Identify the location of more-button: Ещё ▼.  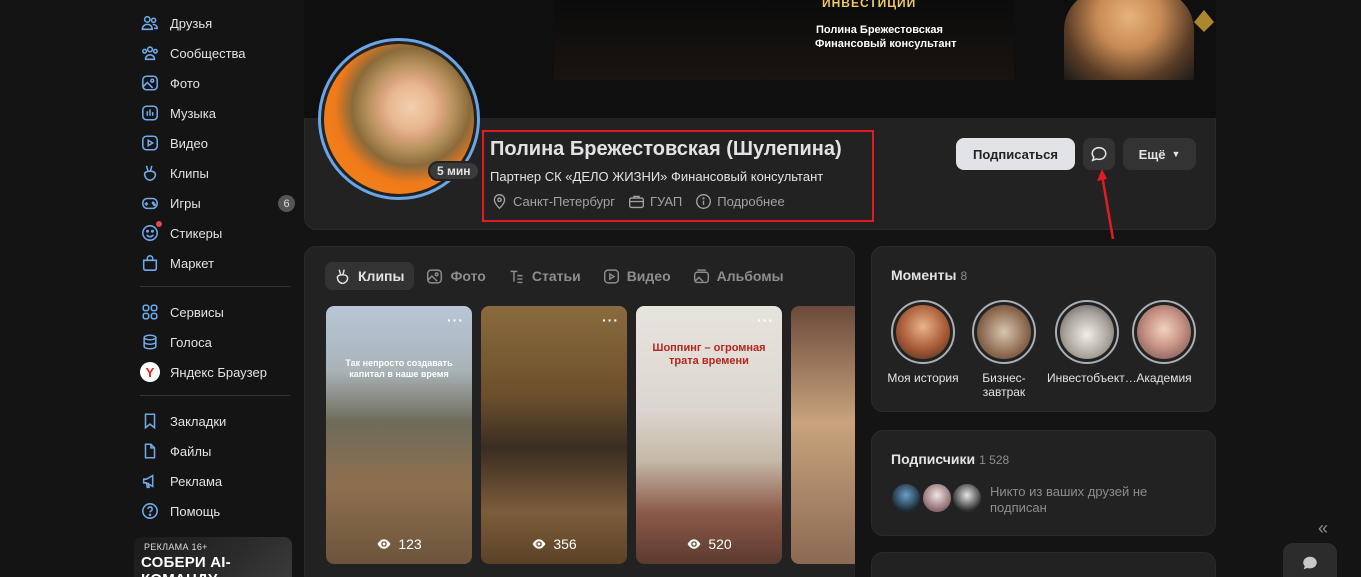
(1159, 154).